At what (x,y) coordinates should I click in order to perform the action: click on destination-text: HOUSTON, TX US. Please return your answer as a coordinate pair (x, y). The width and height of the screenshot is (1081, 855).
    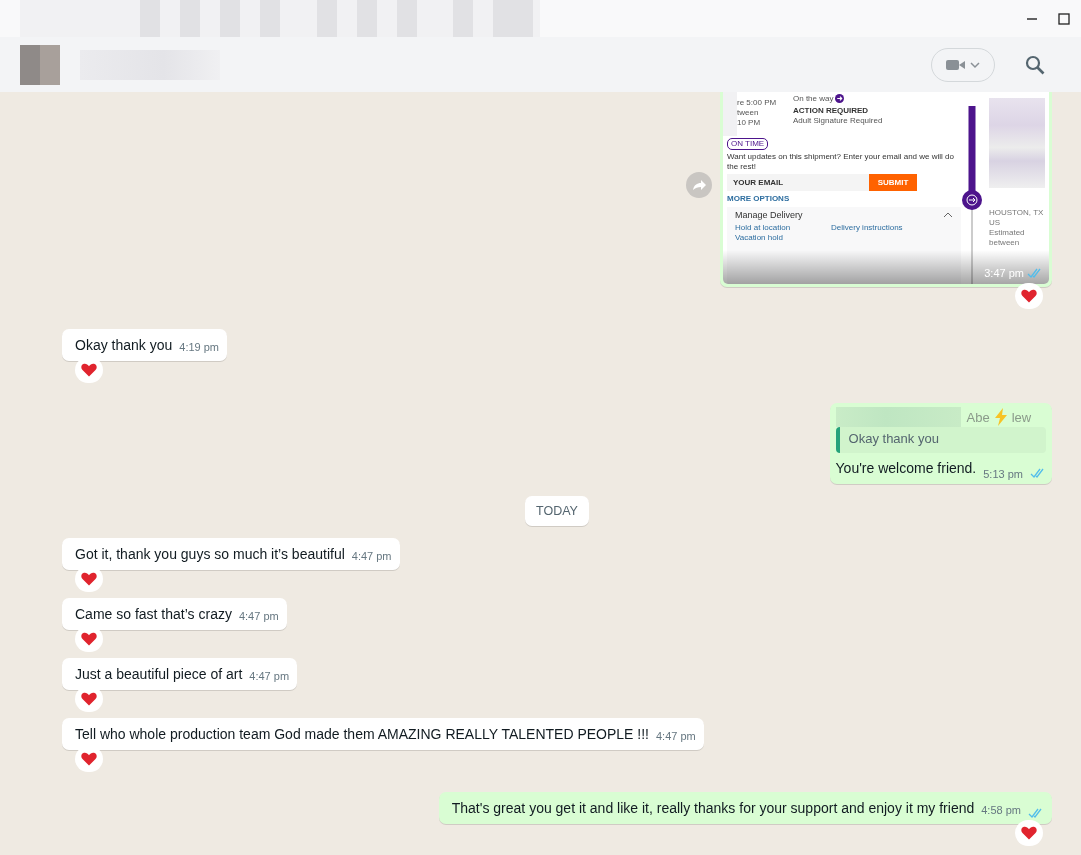
    Looking at the image, I should click on (1017, 218).